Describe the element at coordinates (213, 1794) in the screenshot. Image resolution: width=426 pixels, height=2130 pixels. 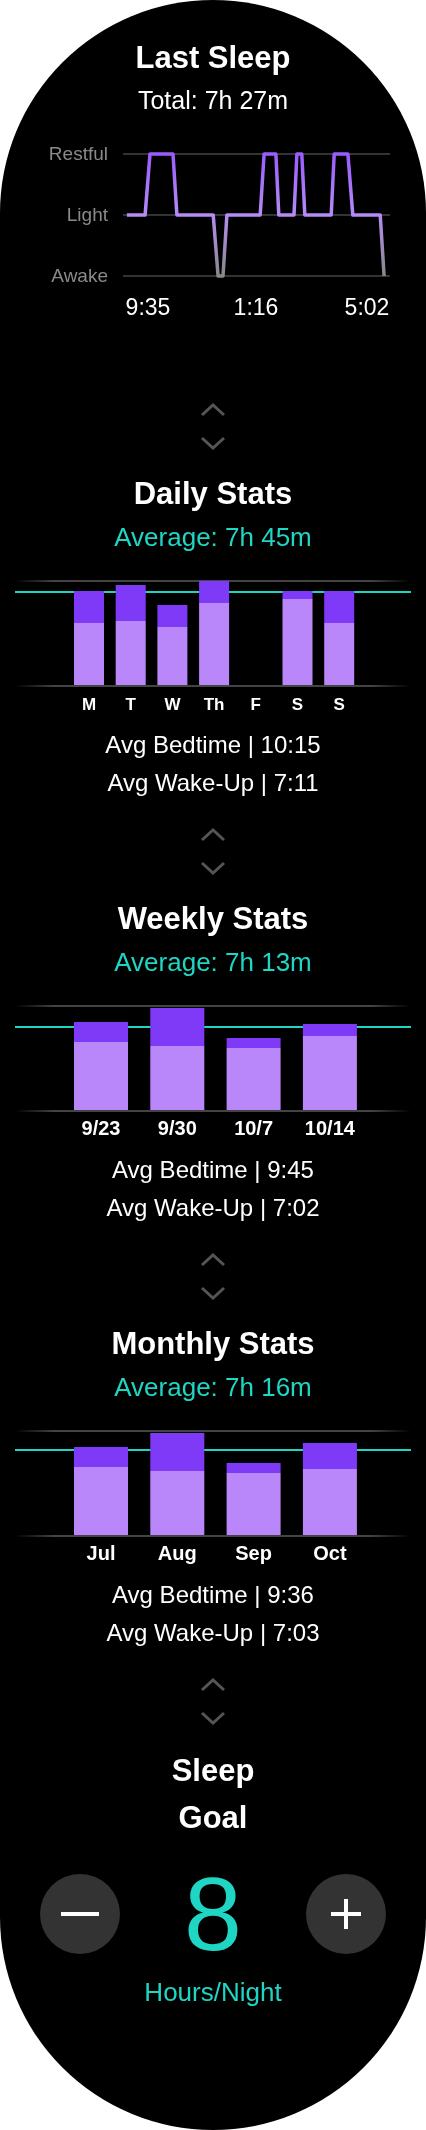
I see `section-title: Sleep Goal` at that location.